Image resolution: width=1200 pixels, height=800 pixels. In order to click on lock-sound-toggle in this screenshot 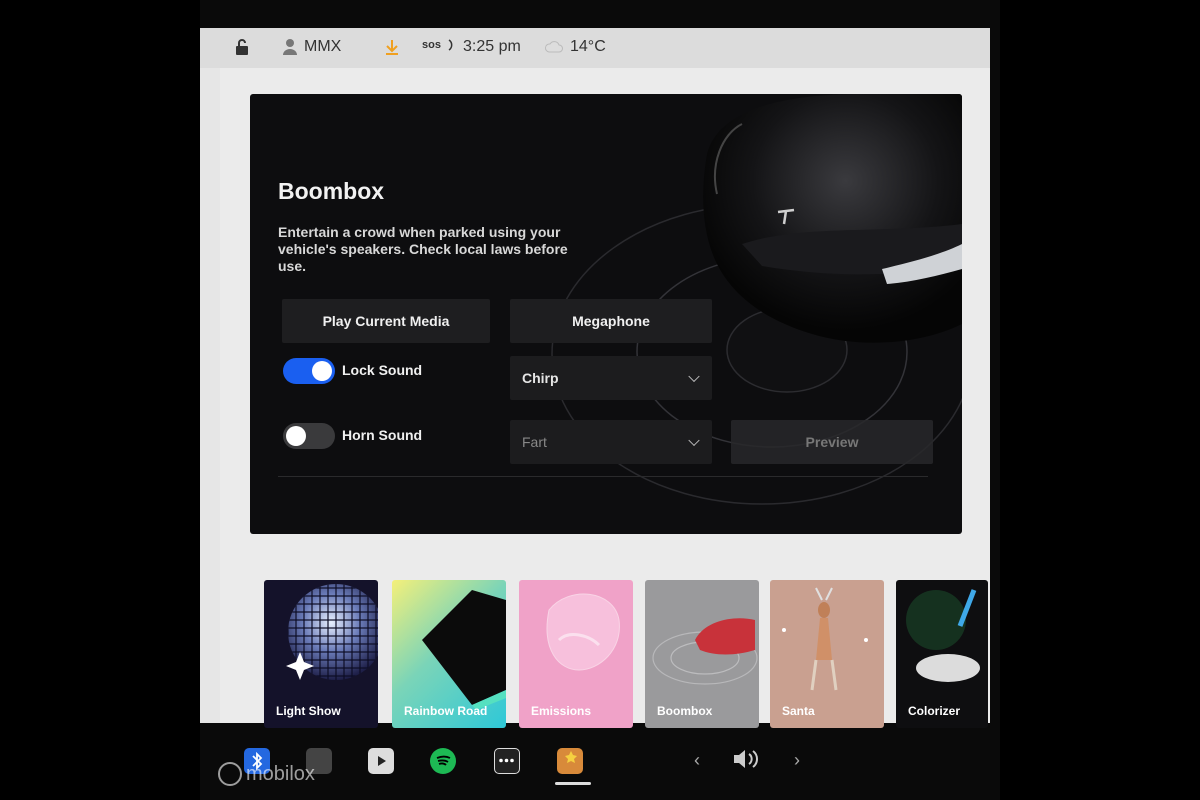, I will do `click(309, 371)`.